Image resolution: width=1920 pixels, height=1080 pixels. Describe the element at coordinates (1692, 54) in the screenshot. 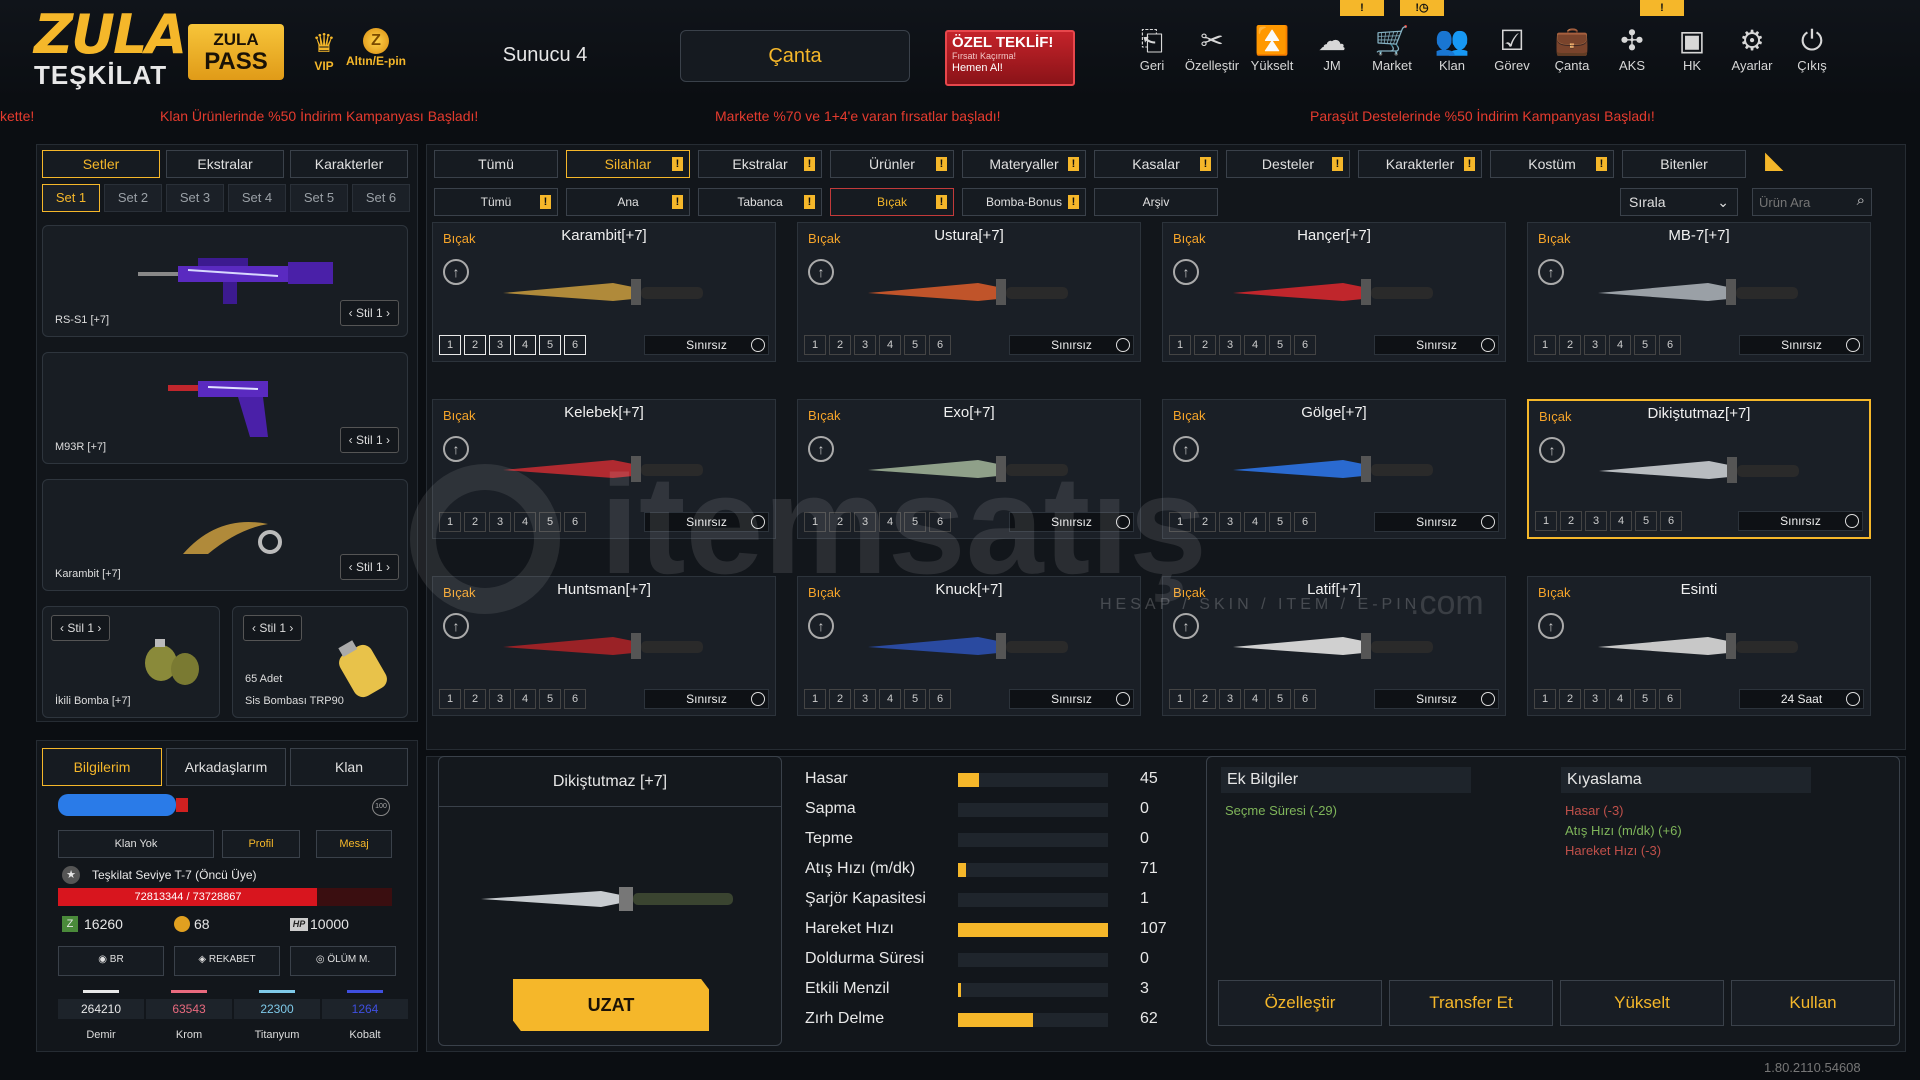

I see `nav-wallet: ▣ HK` at that location.